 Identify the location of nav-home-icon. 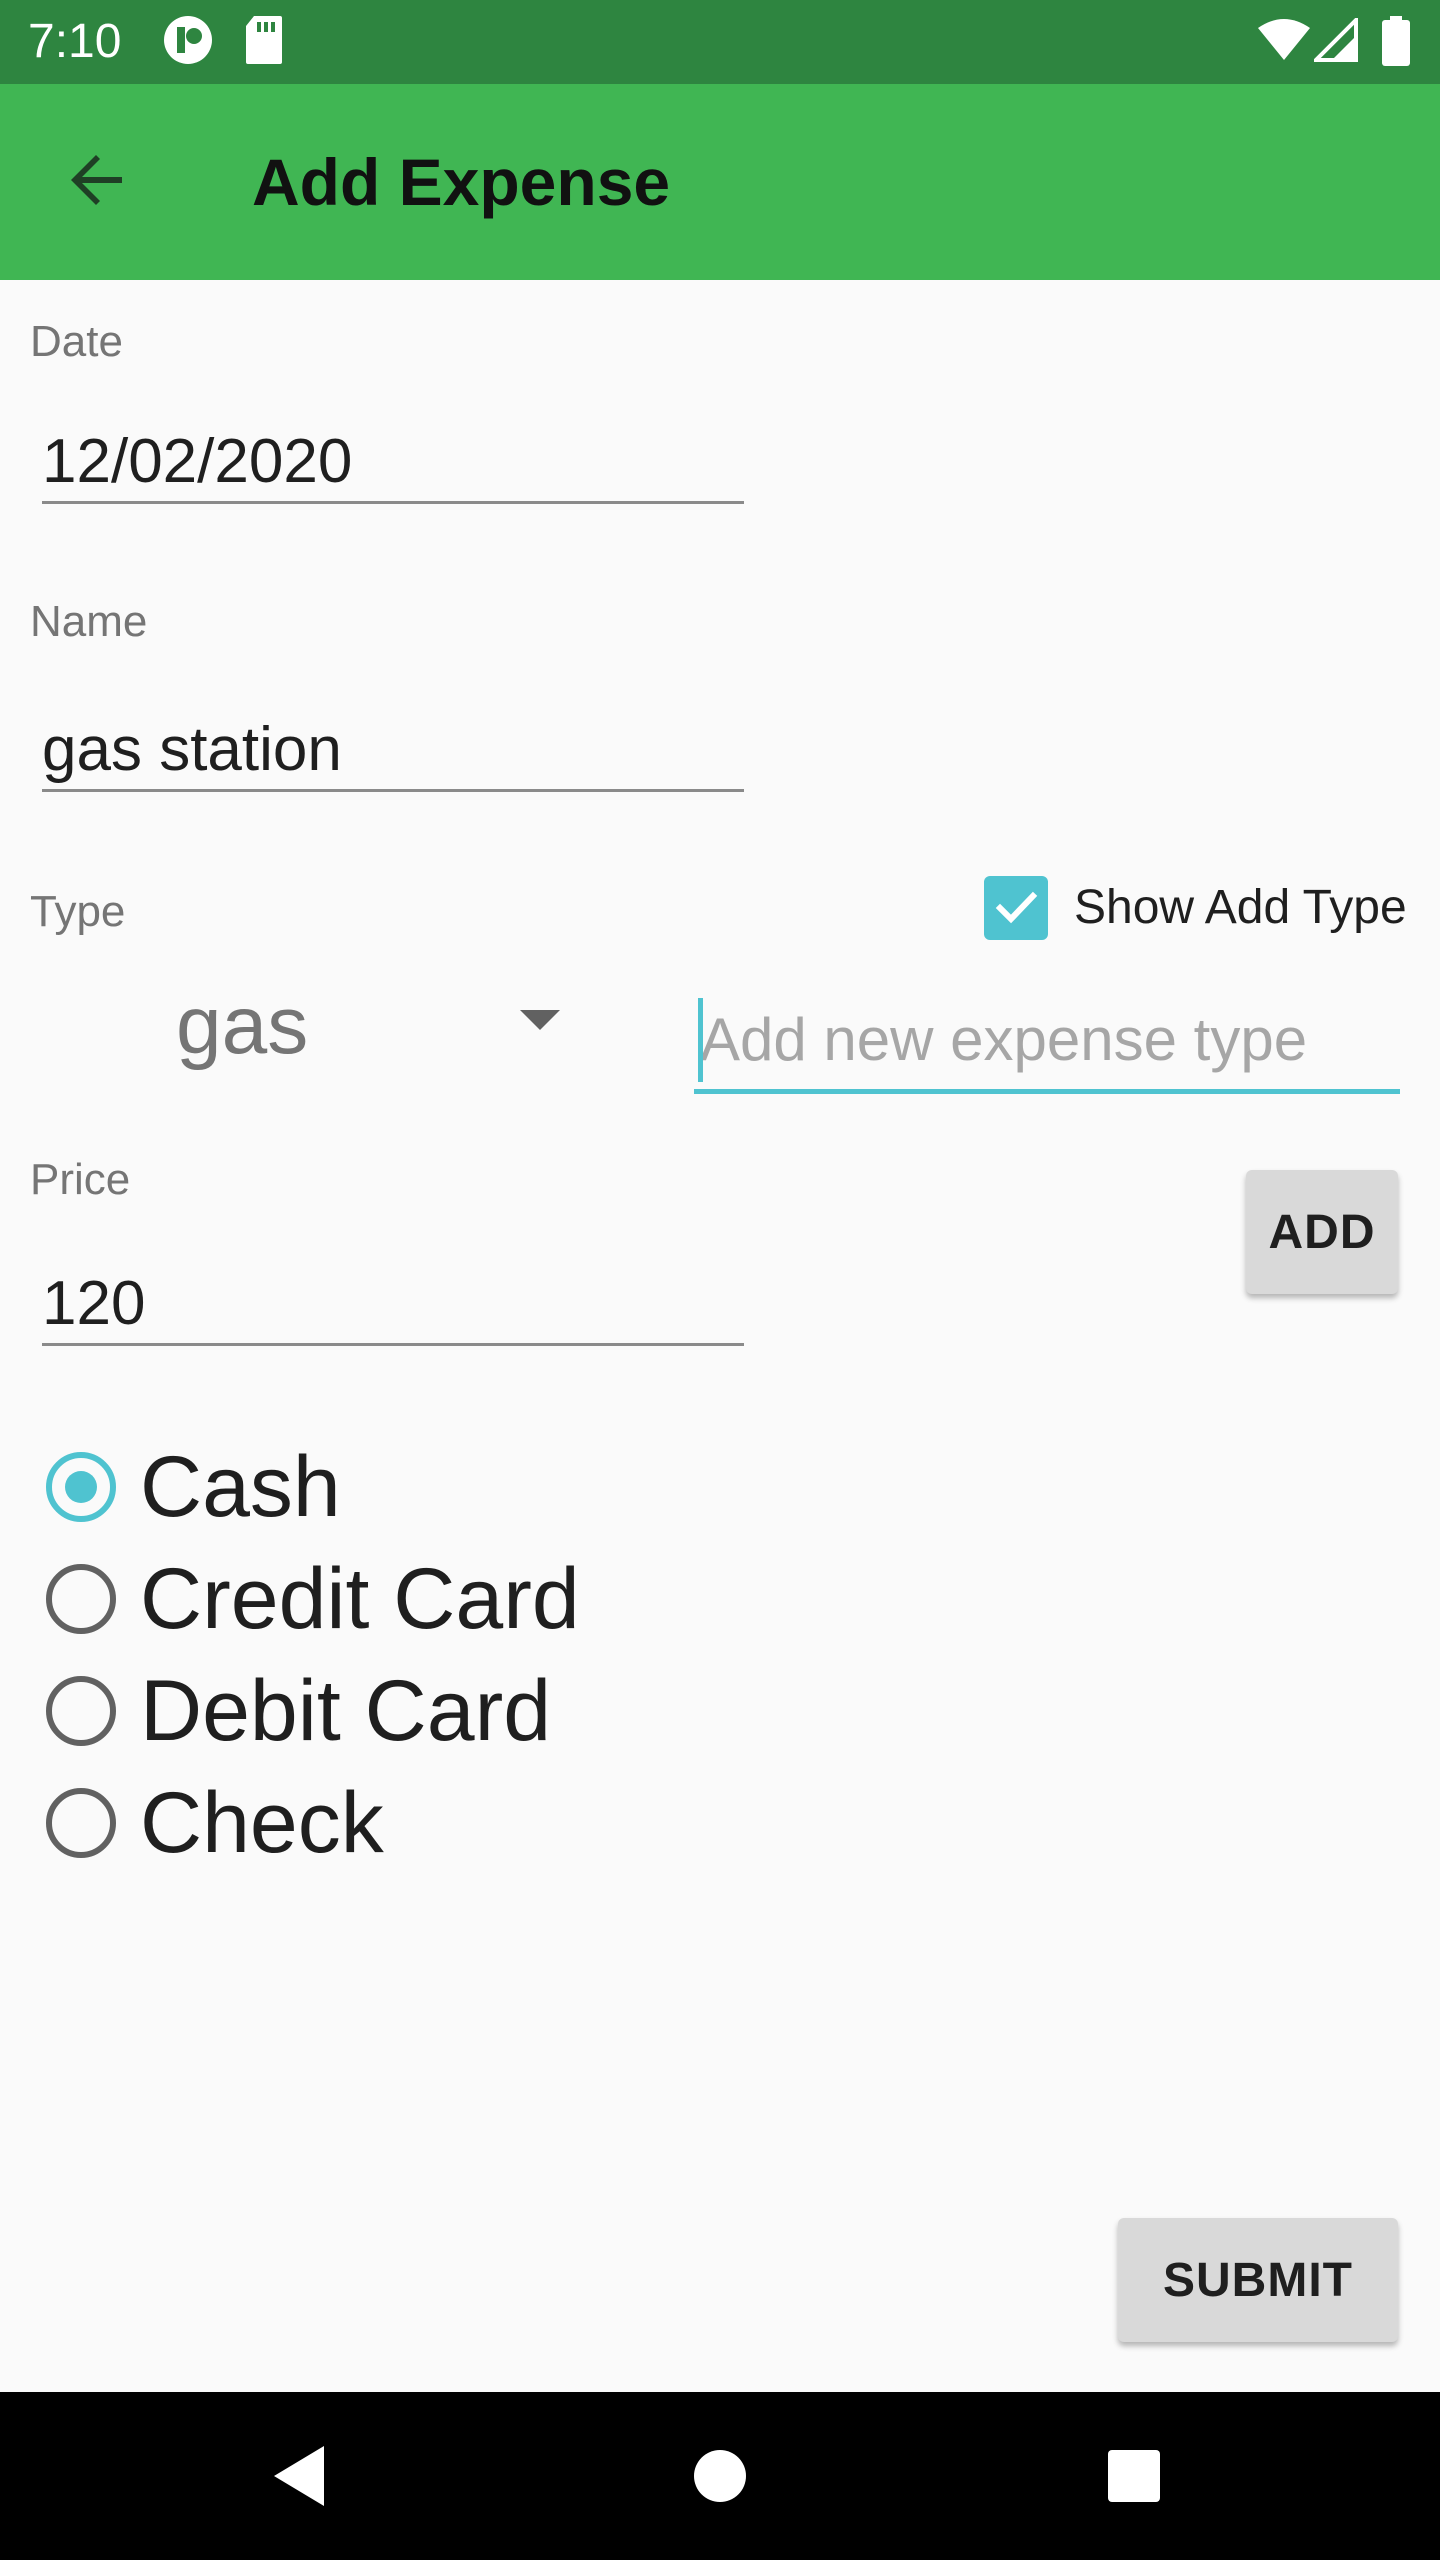
(720, 2476).